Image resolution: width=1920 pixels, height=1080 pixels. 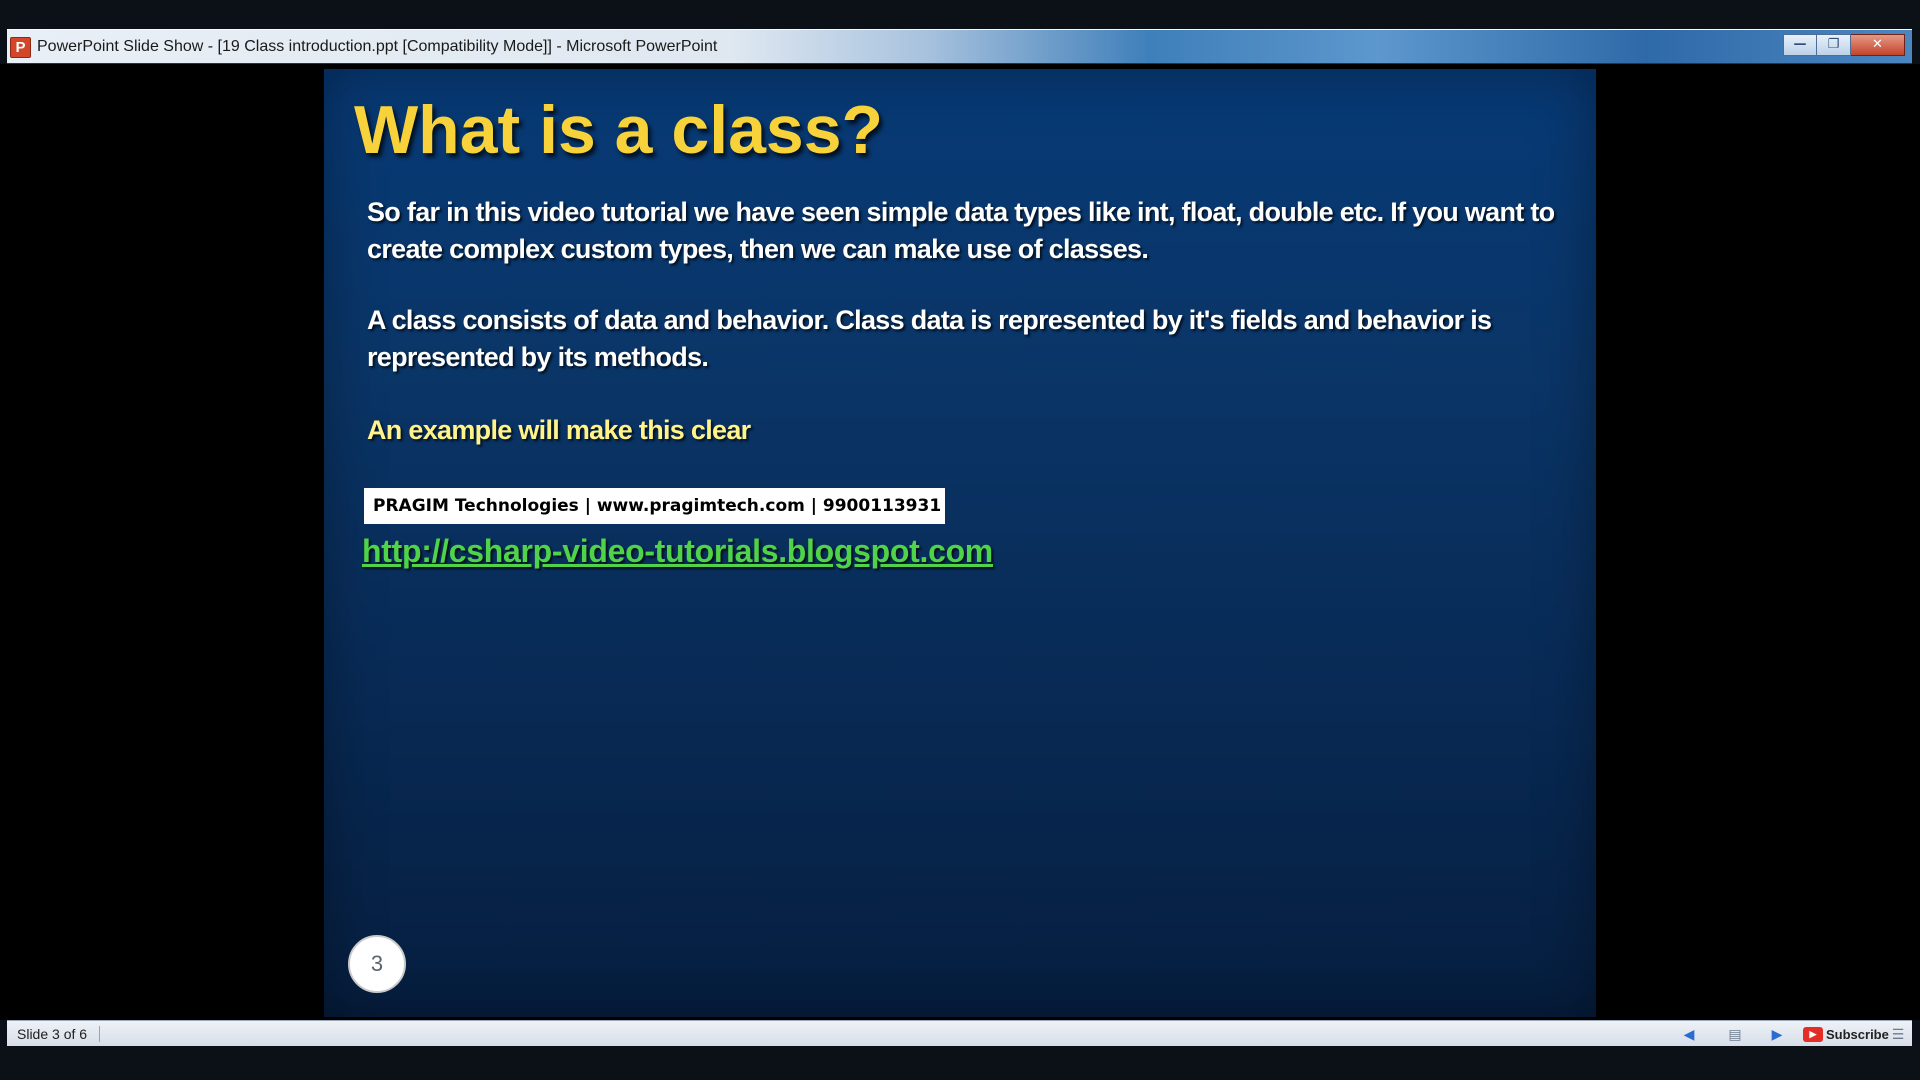 I want to click on slide-paragraph-example: An example will make this clear, so click(x=559, y=430).